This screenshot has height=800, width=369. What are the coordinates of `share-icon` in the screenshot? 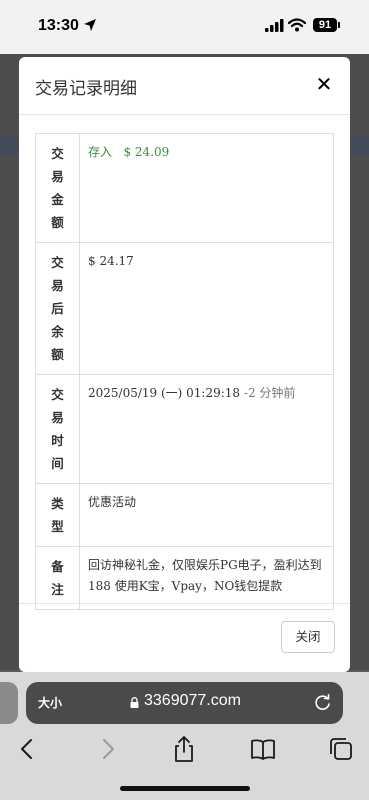 It's located at (184, 749).